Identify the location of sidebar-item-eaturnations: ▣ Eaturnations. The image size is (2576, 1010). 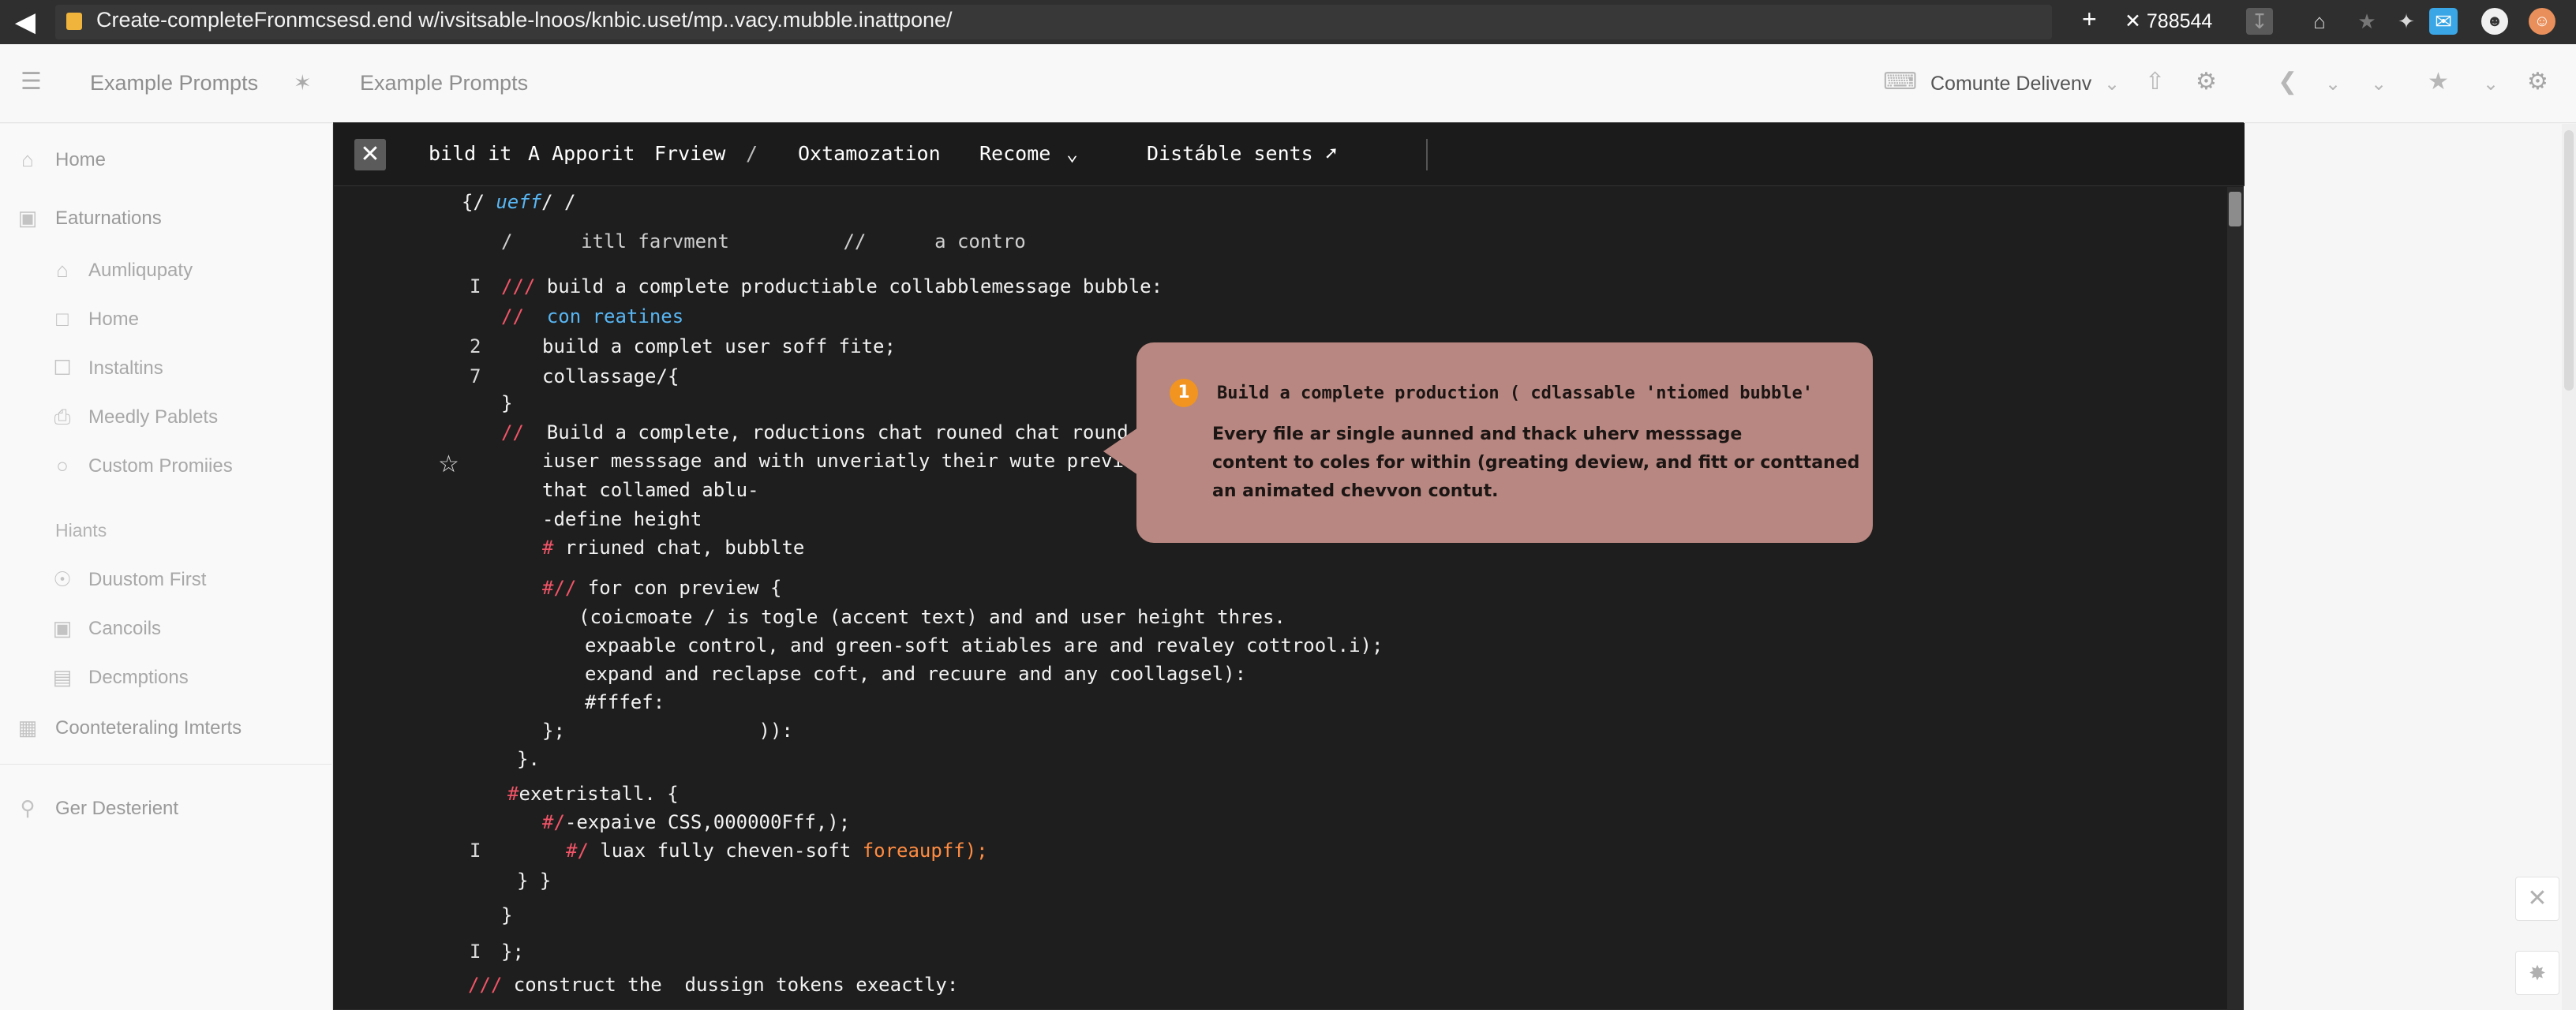
(165, 219).